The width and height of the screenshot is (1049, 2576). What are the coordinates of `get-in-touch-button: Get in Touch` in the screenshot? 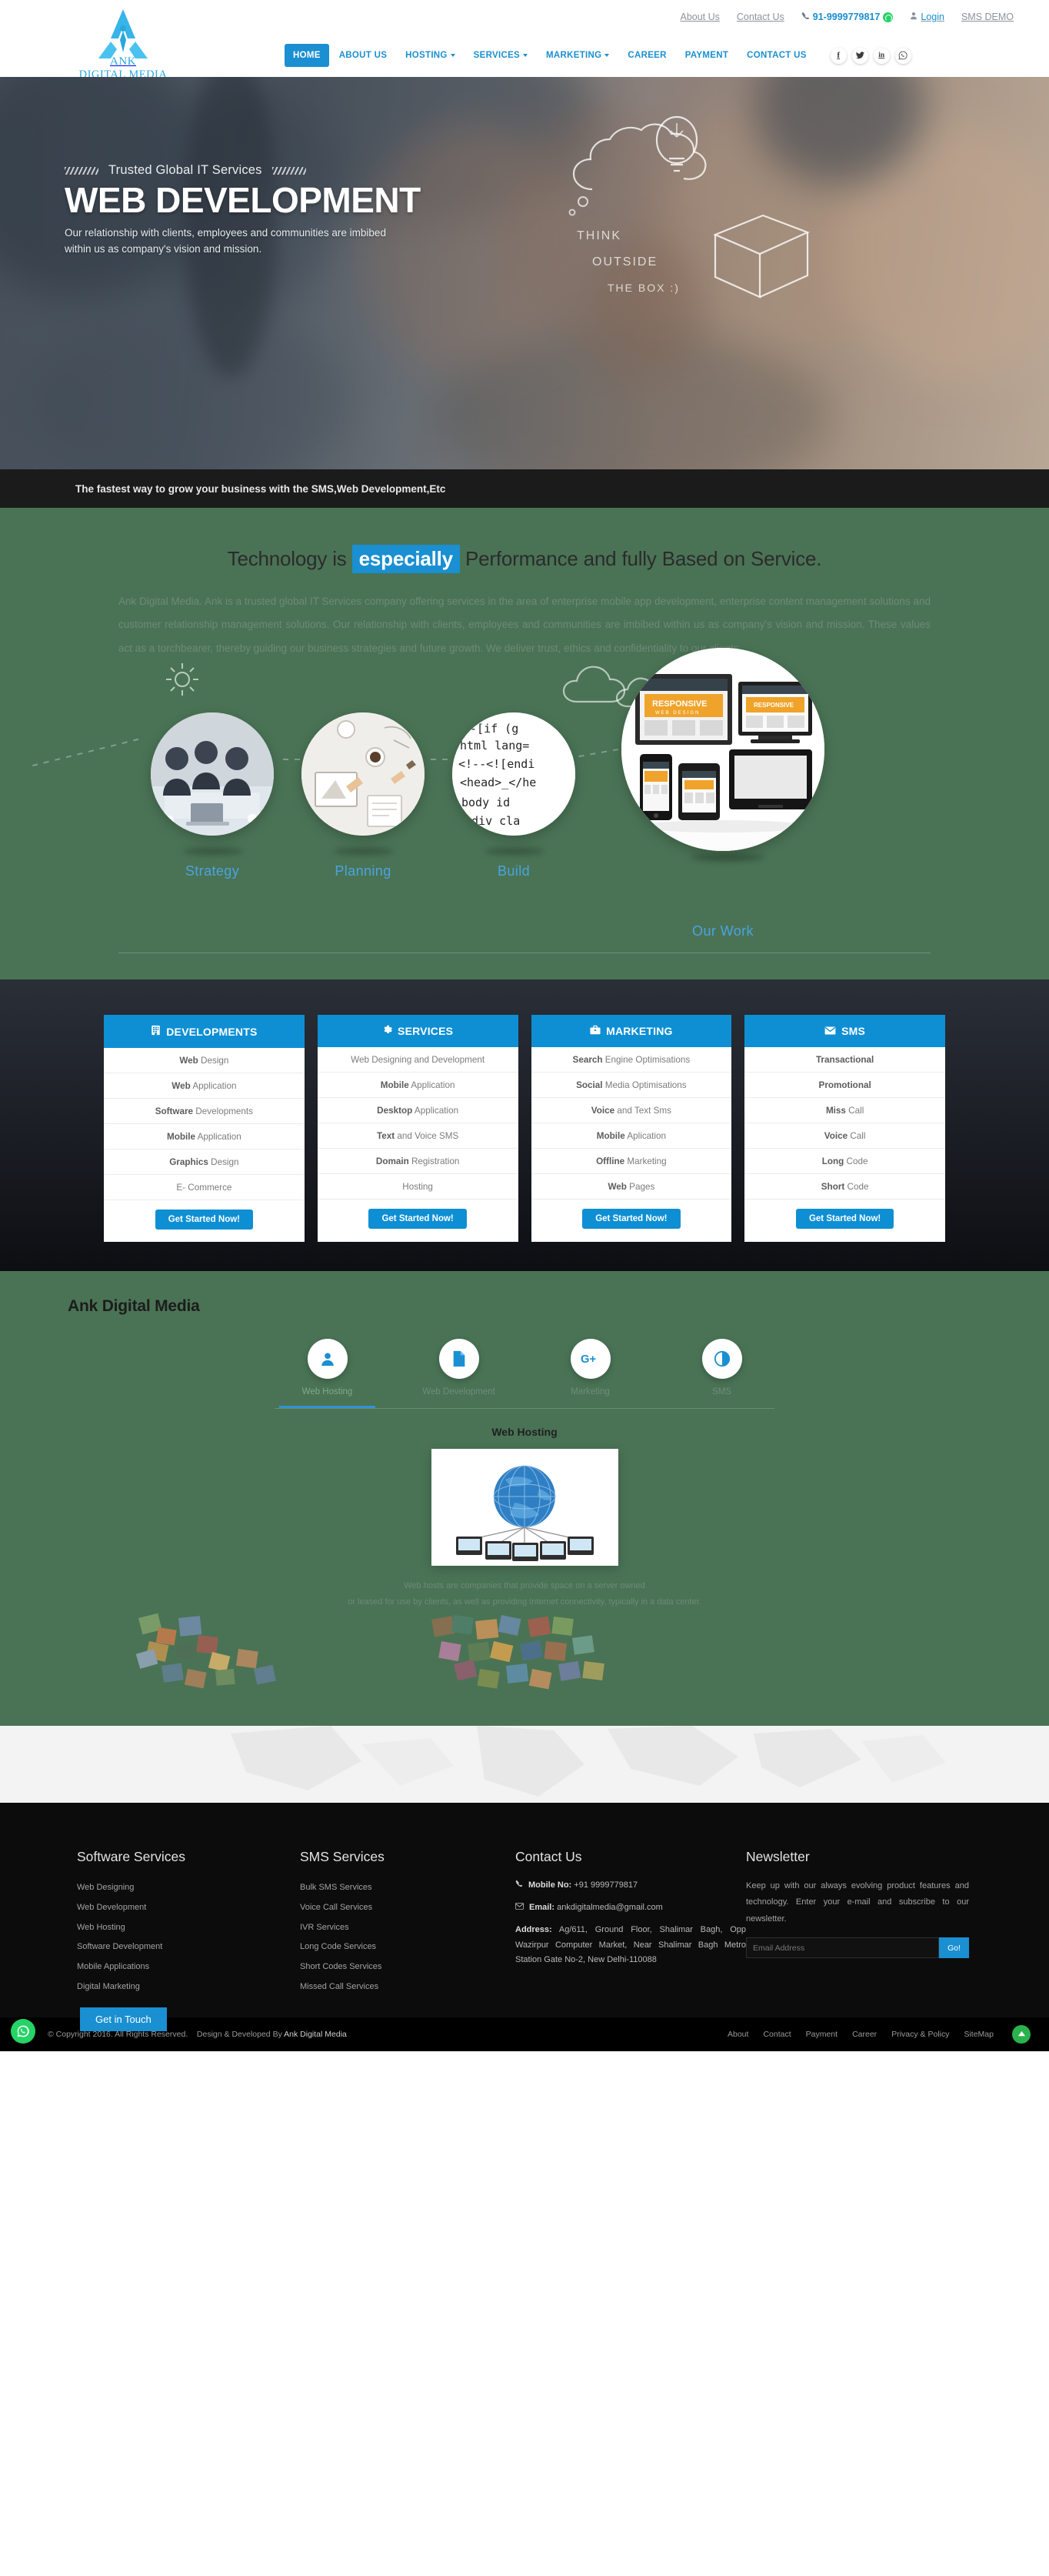 It's located at (123, 2019).